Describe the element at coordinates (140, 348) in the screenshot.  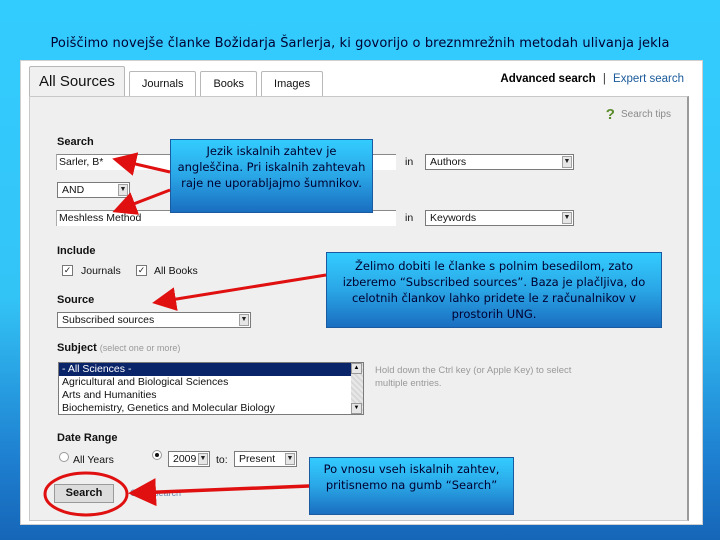
I see `subject-sublabel: (select one or more)` at that location.